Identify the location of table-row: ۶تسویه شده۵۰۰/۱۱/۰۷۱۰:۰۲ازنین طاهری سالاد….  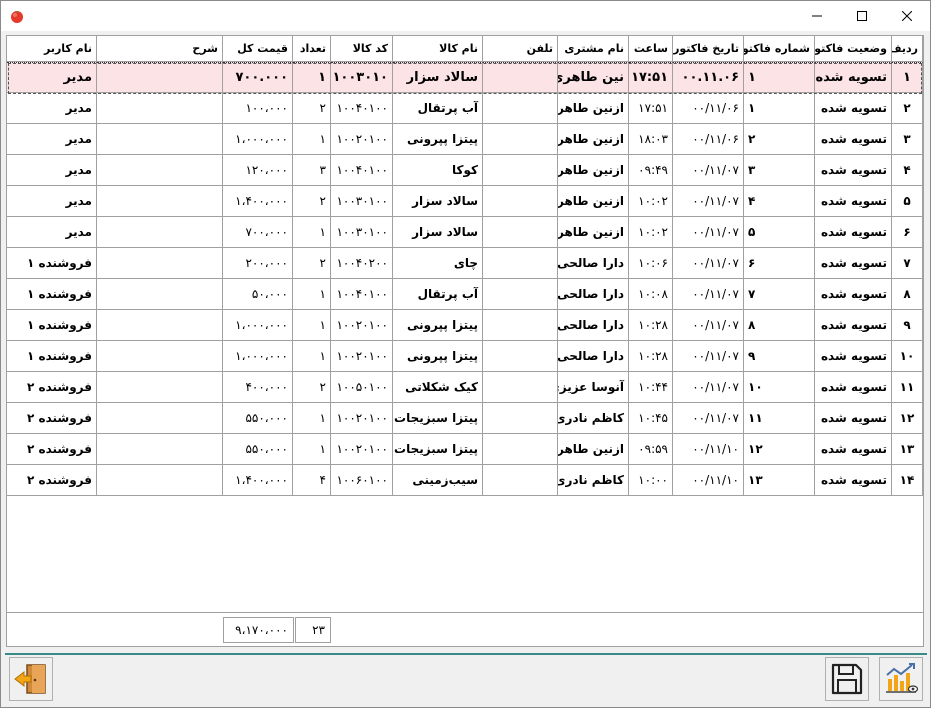
(465, 232).